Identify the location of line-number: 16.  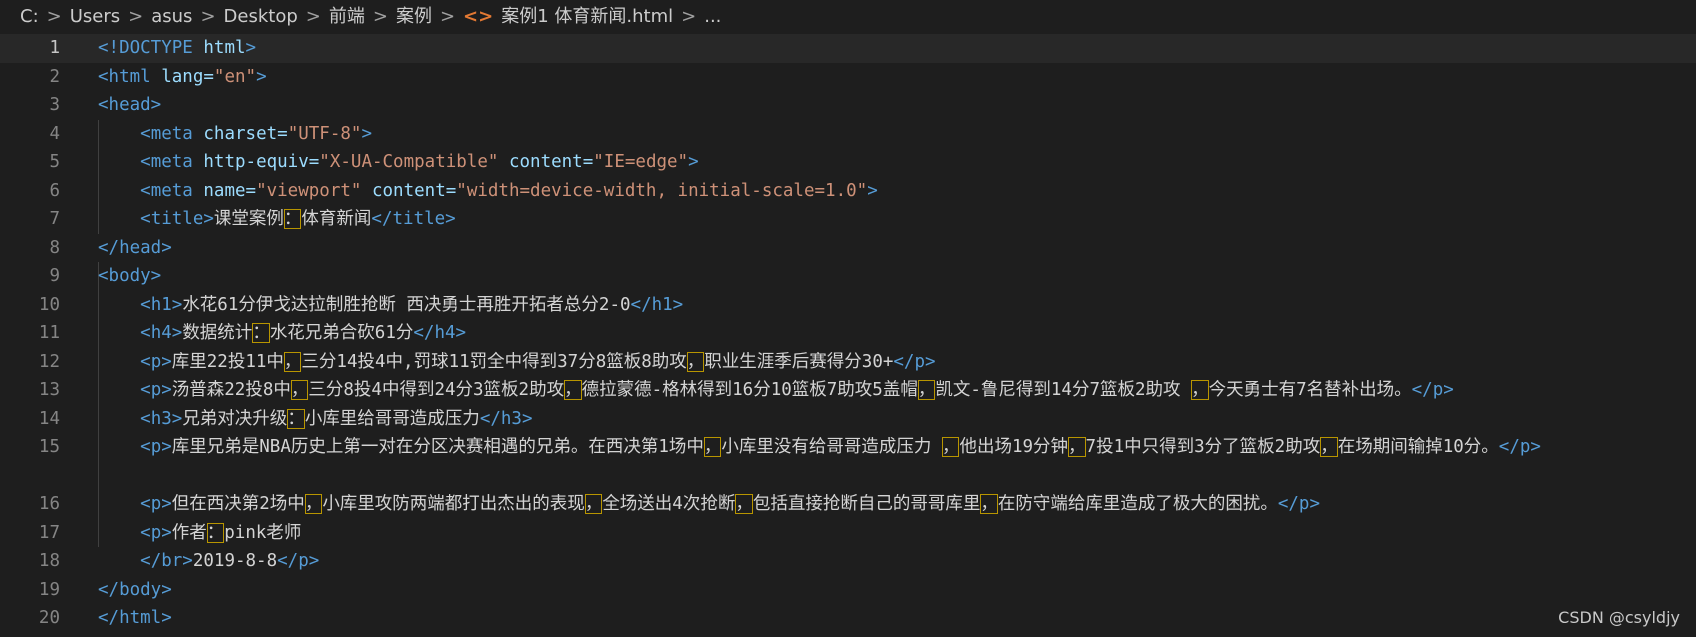
(49, 504).